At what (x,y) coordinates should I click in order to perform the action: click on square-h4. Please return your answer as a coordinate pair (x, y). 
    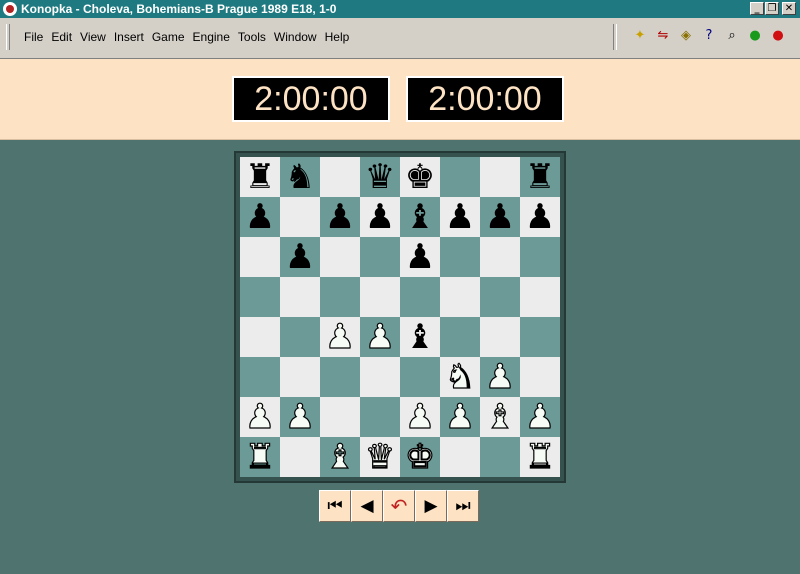
    Looking at the image, I should click on (540, 337).